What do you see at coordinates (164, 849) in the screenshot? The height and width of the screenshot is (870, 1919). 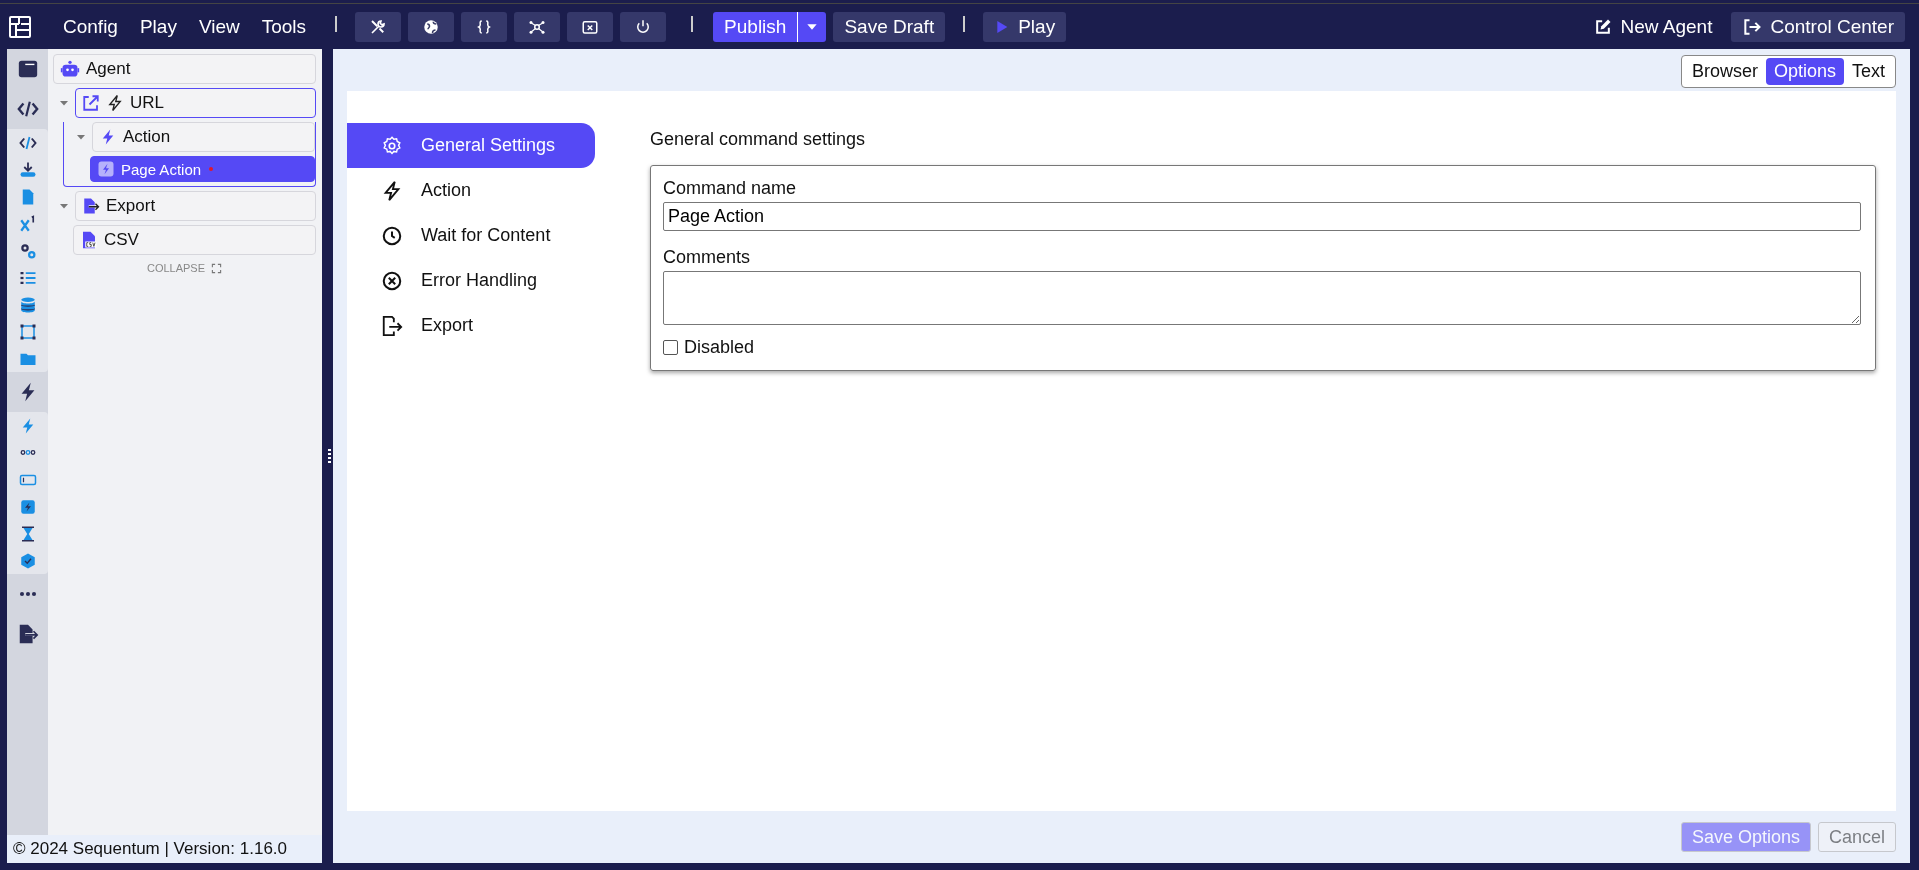 I see `copyright-text: © 2024 Sequentum | Version: 1.16.0` at bounding box center [164, 849].